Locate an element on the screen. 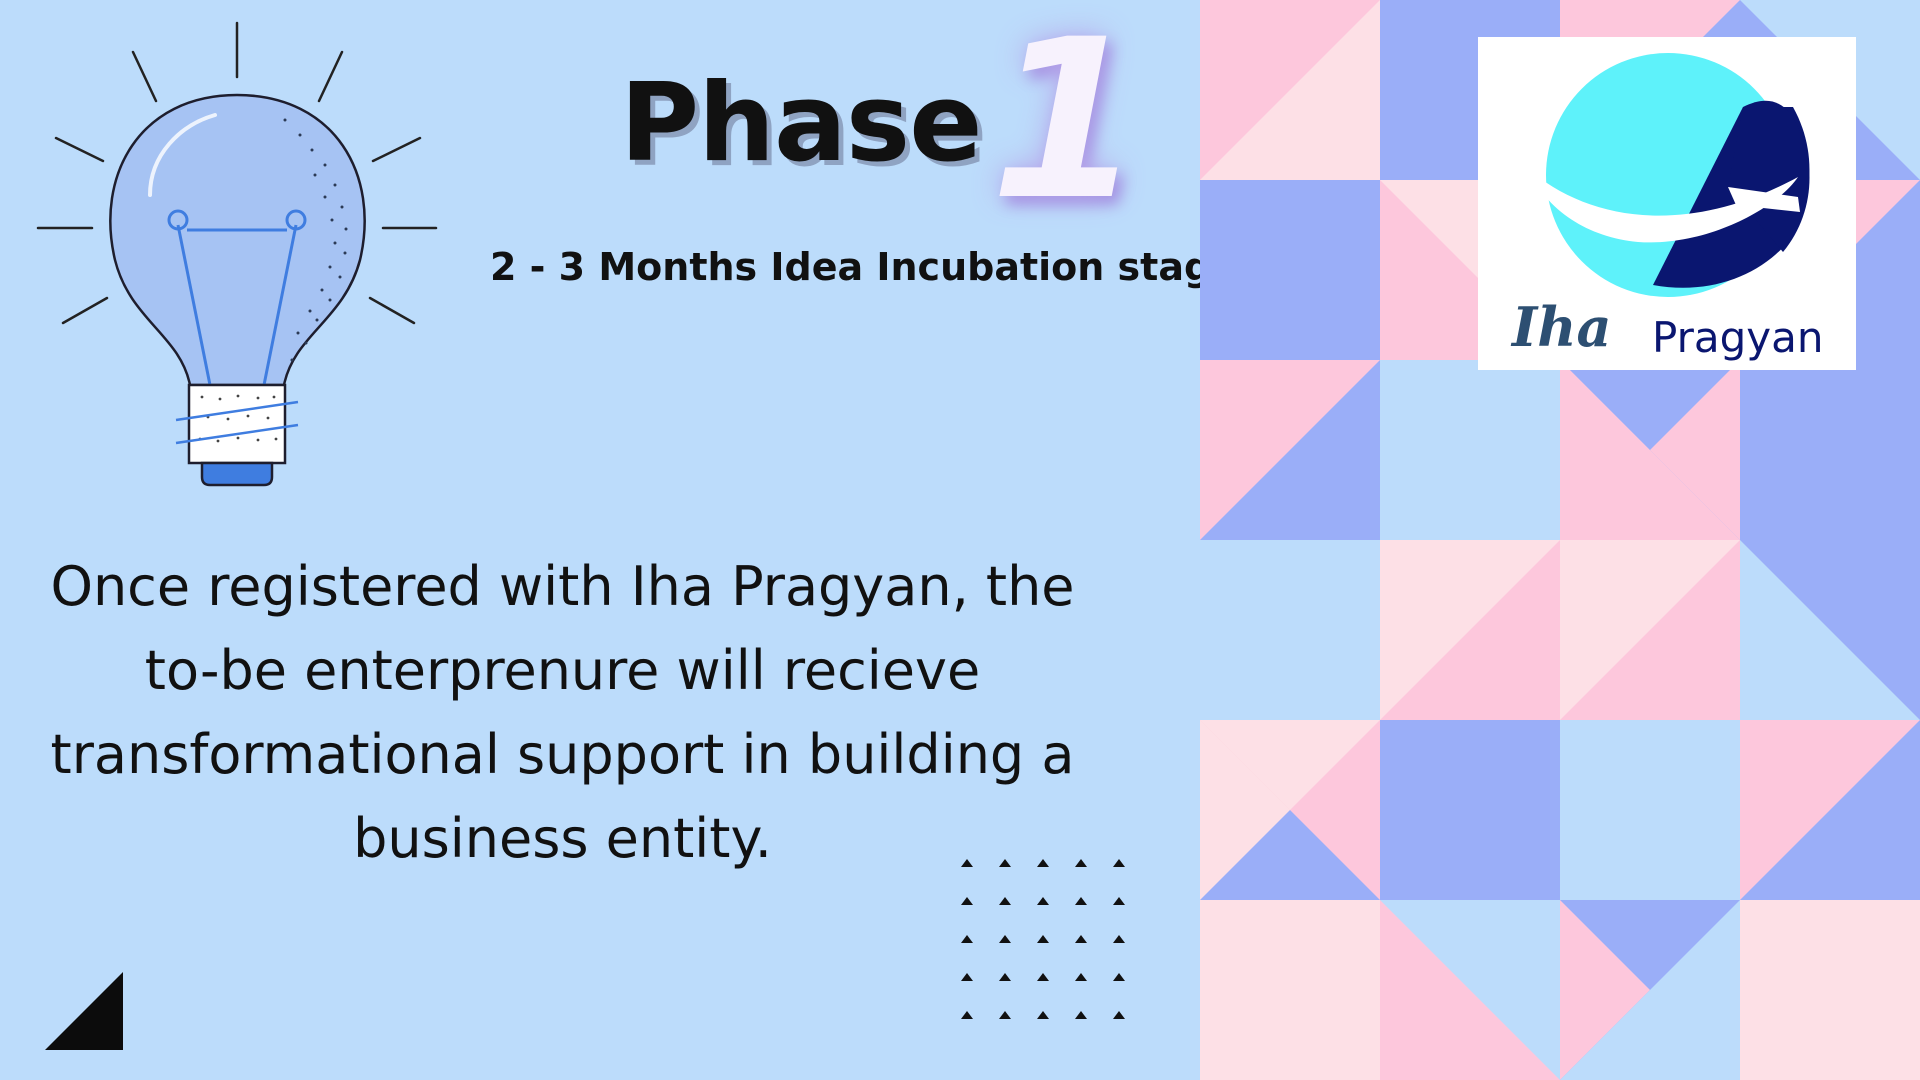  lightbulb-icon is located at coordinates (237, 254).